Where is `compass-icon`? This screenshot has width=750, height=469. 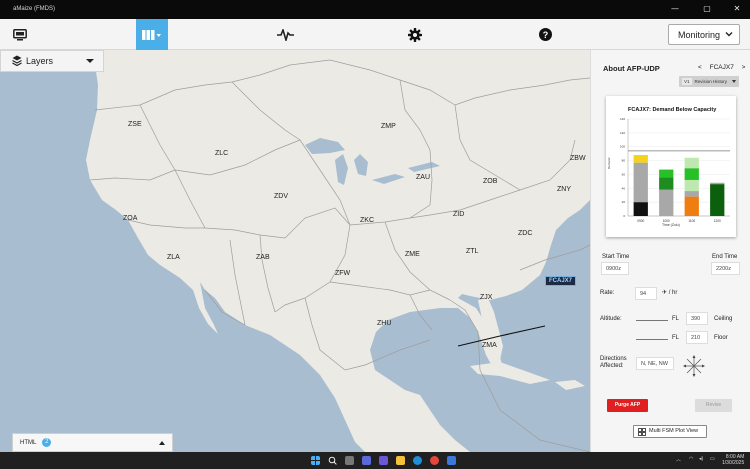 compass-icon is located at coordinates (694, 366).